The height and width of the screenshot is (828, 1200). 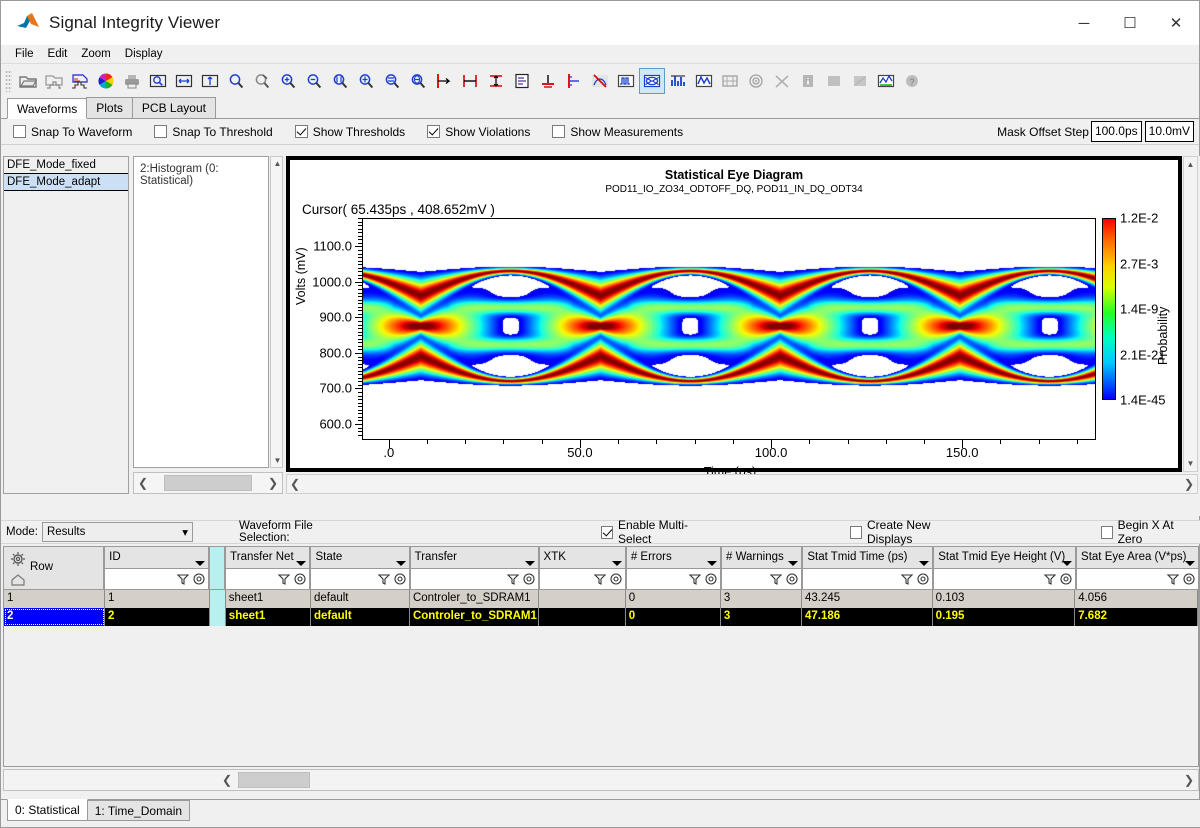 What do you see at coordinates (80, 81) in the screenshot?
I see `save-waveform-icon` at bounding box center [80, 81].